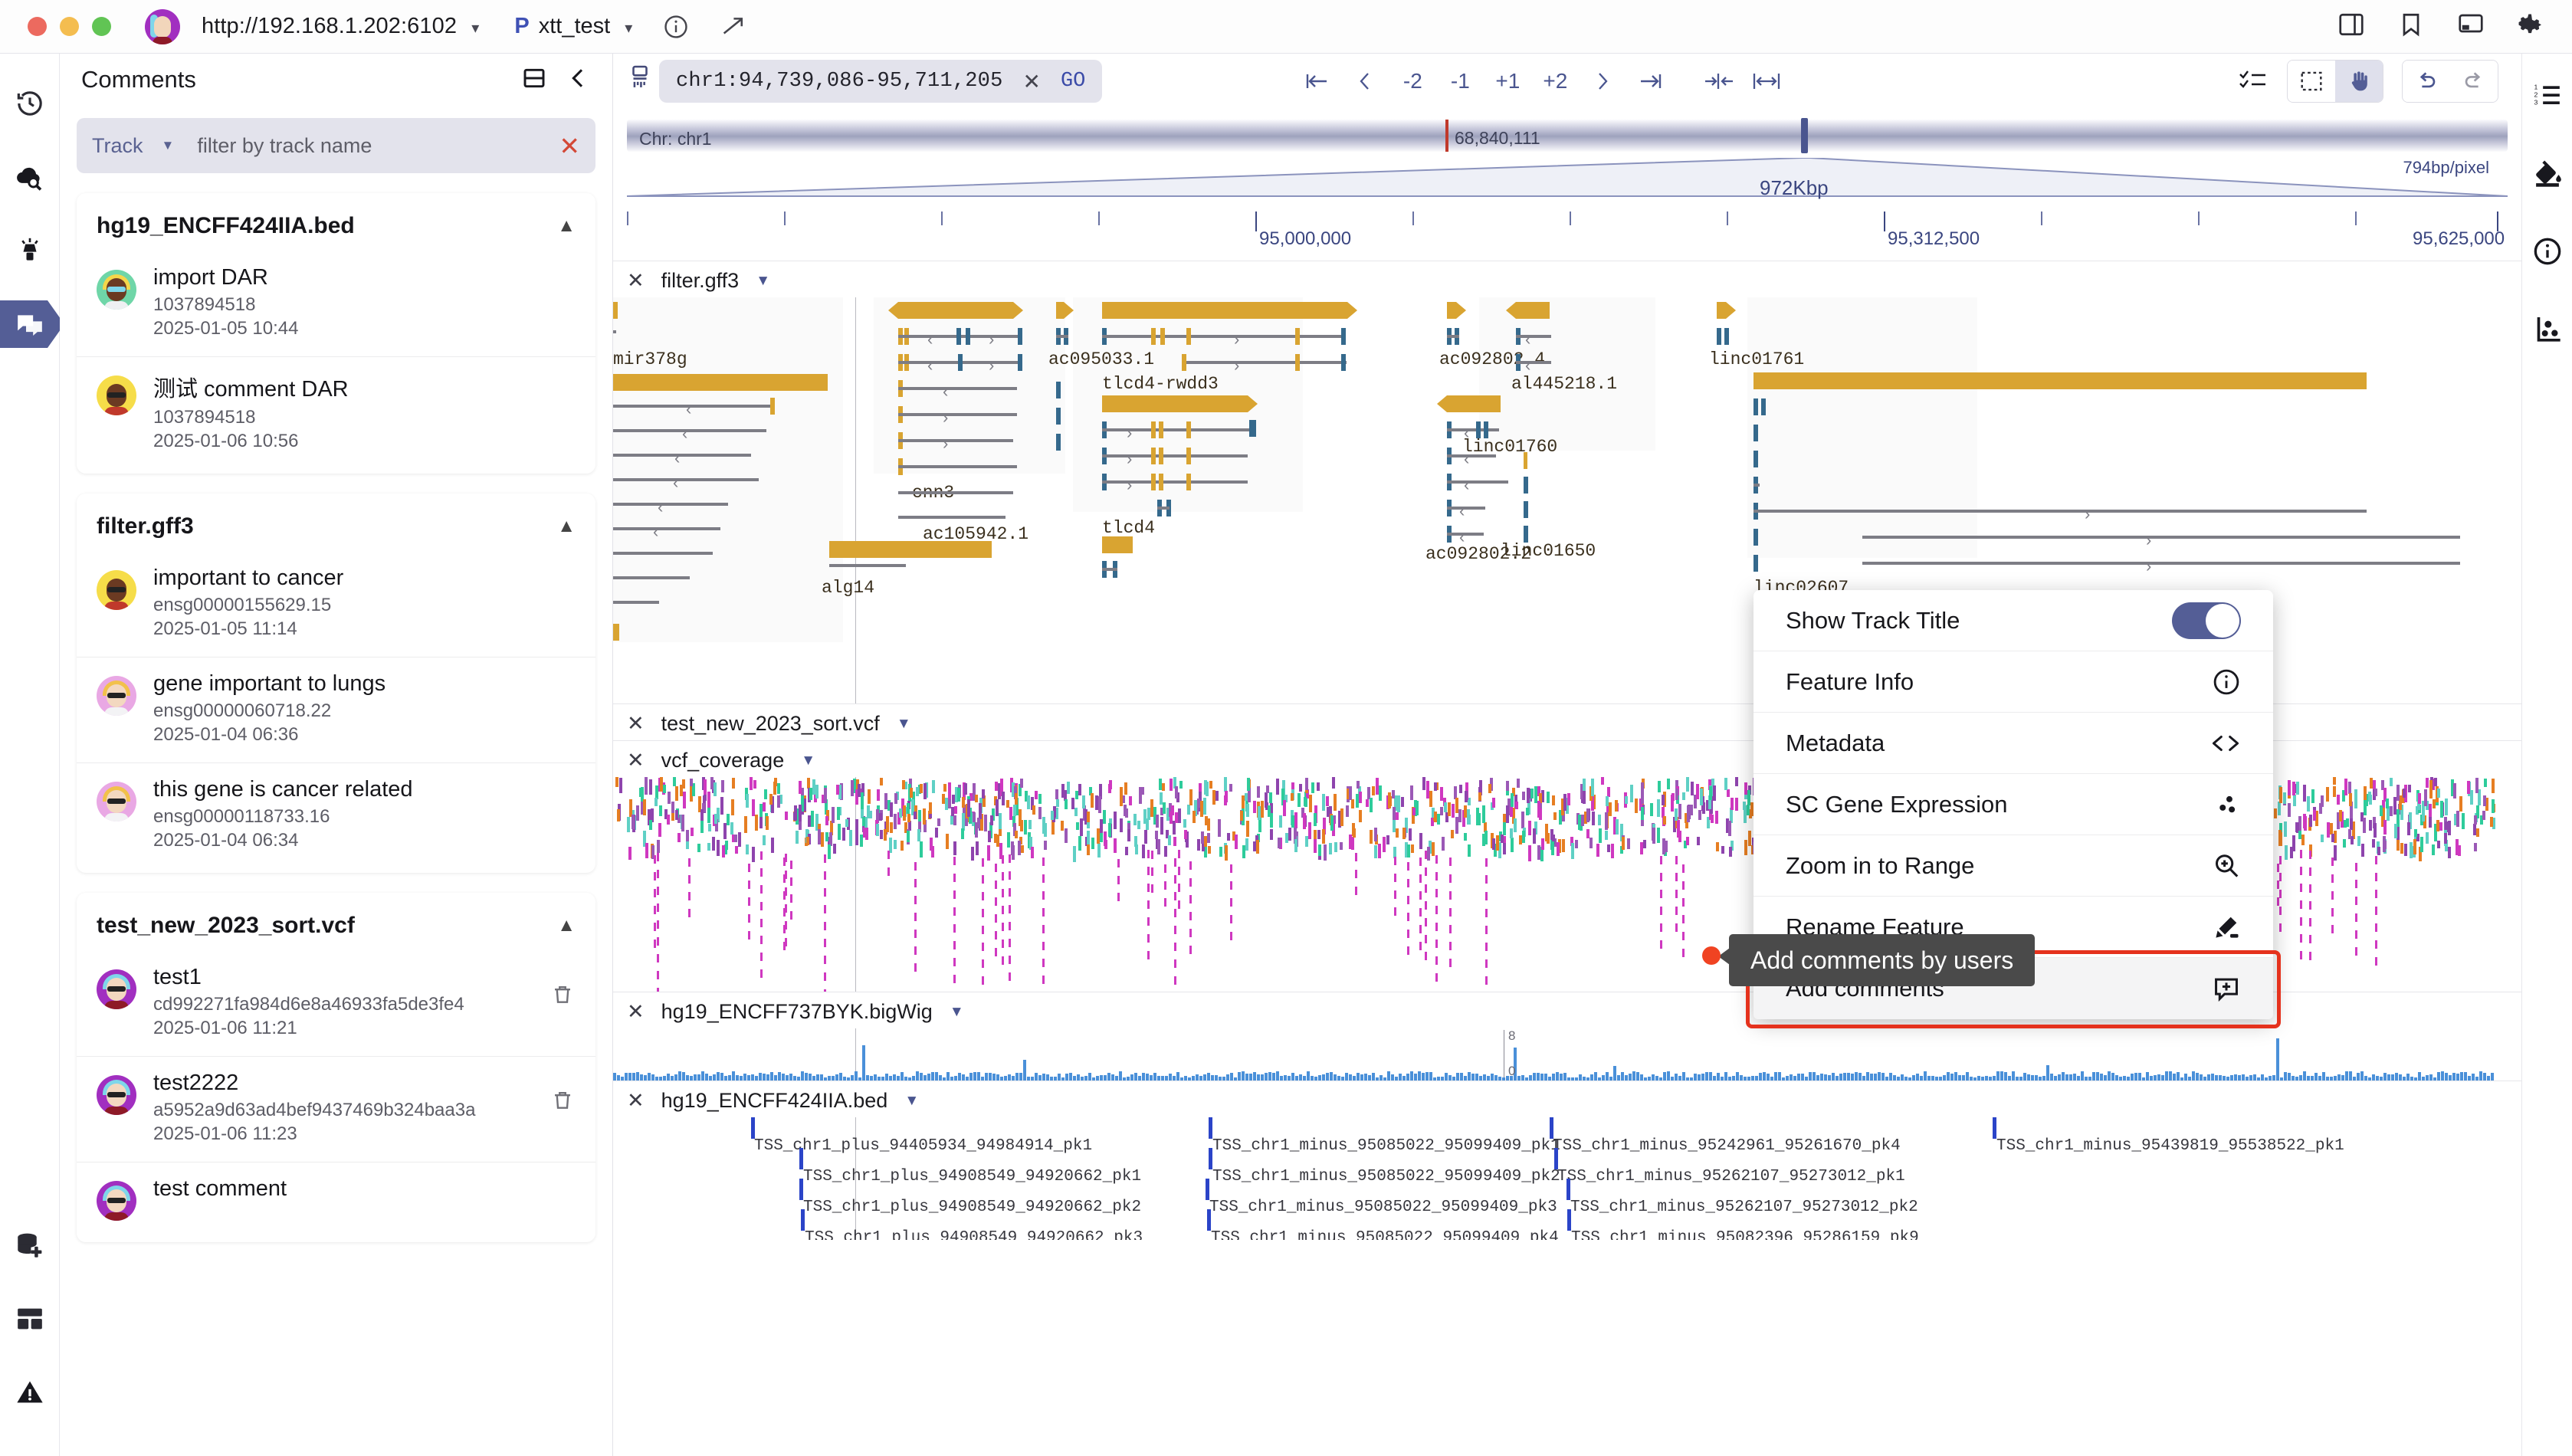 Image resolution: width=2572 pixels, height=1456 pixels. I want to click on avatar, so click(117, 1095).